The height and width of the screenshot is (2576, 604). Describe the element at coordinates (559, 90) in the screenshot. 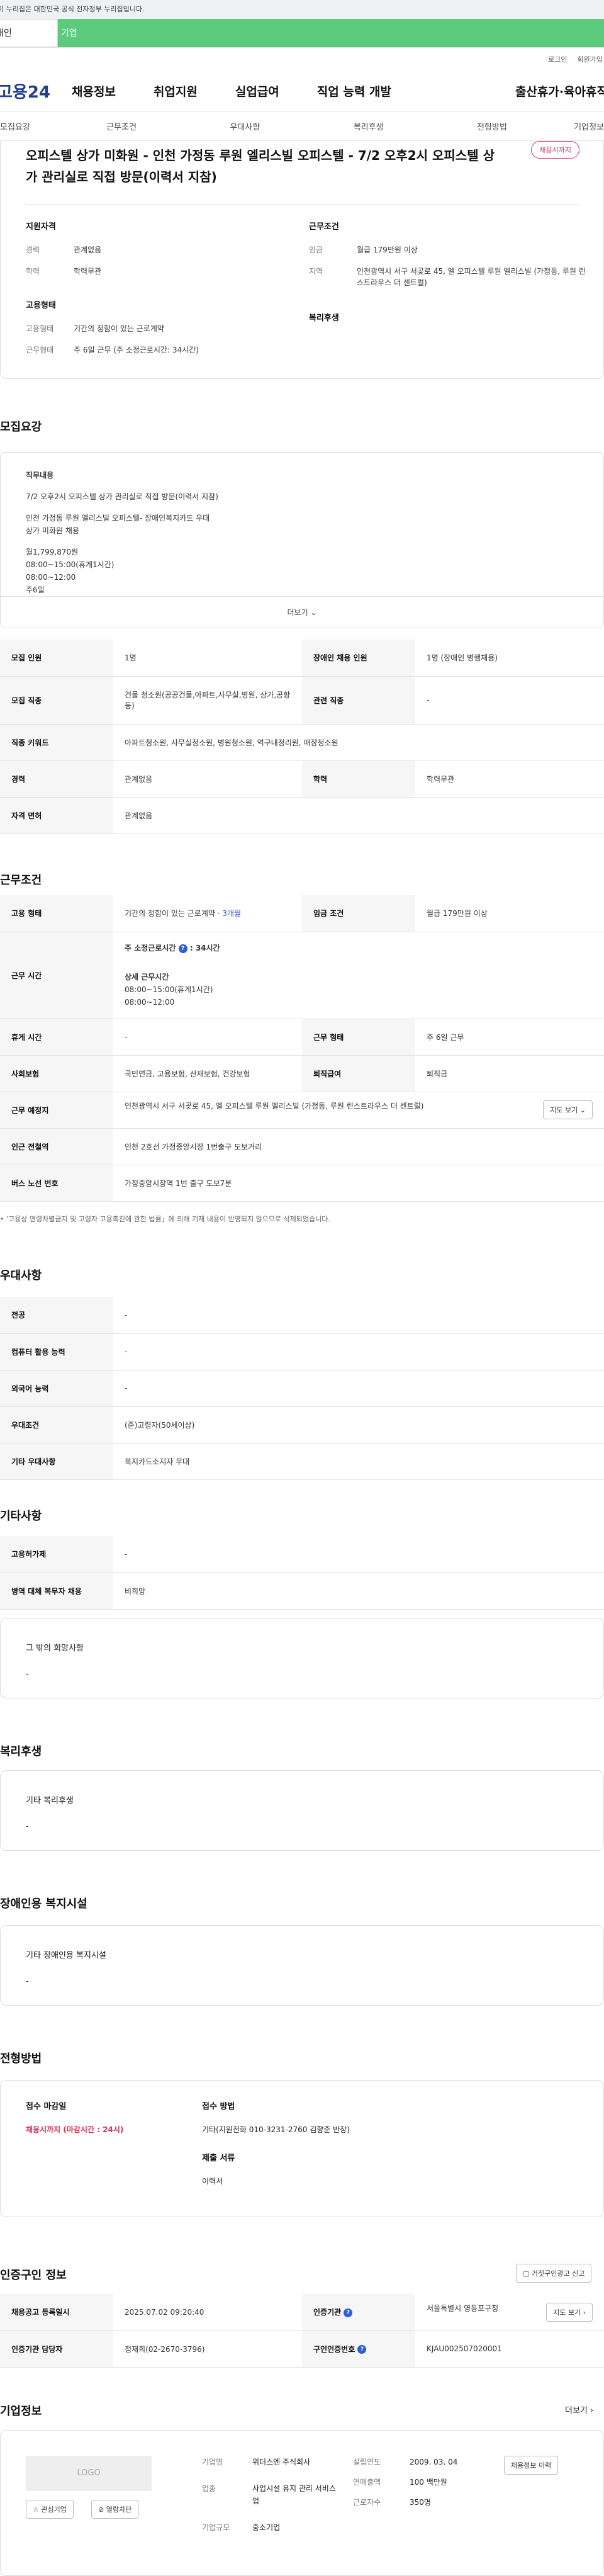

I see `gnb-item: 출산휴가·육아휴직` at that location.